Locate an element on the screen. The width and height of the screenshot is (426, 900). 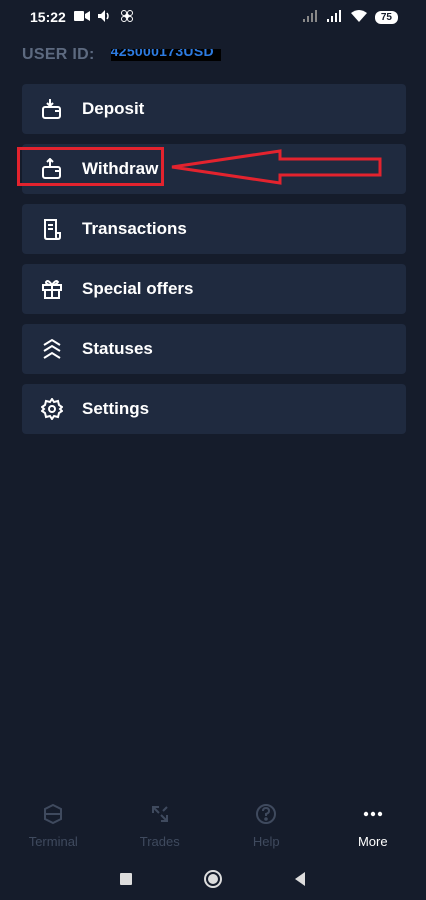
wallet-in-icon is located at coordinates (52, 109).